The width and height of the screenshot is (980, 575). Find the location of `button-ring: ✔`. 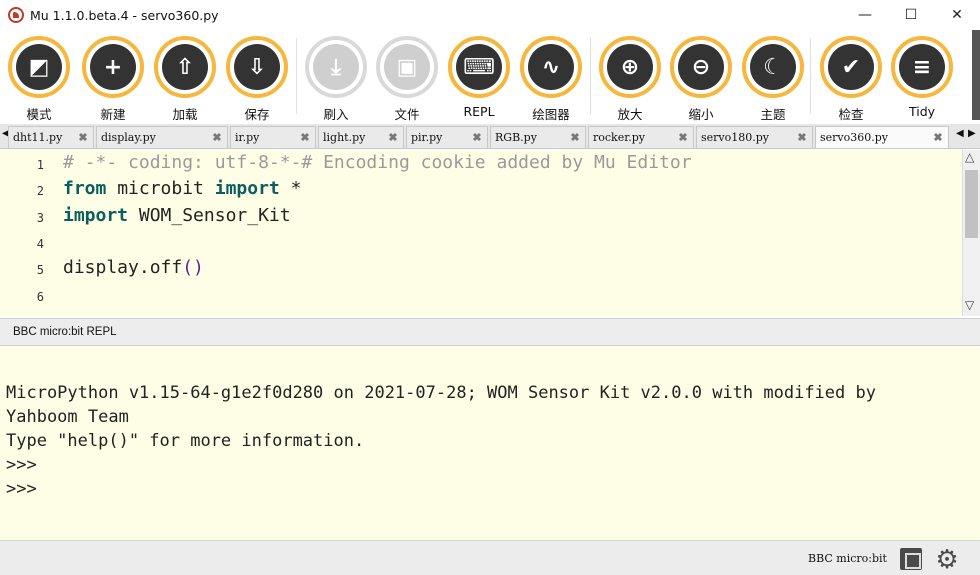

button-ring: ✔ is located at coordinates (851, 67).